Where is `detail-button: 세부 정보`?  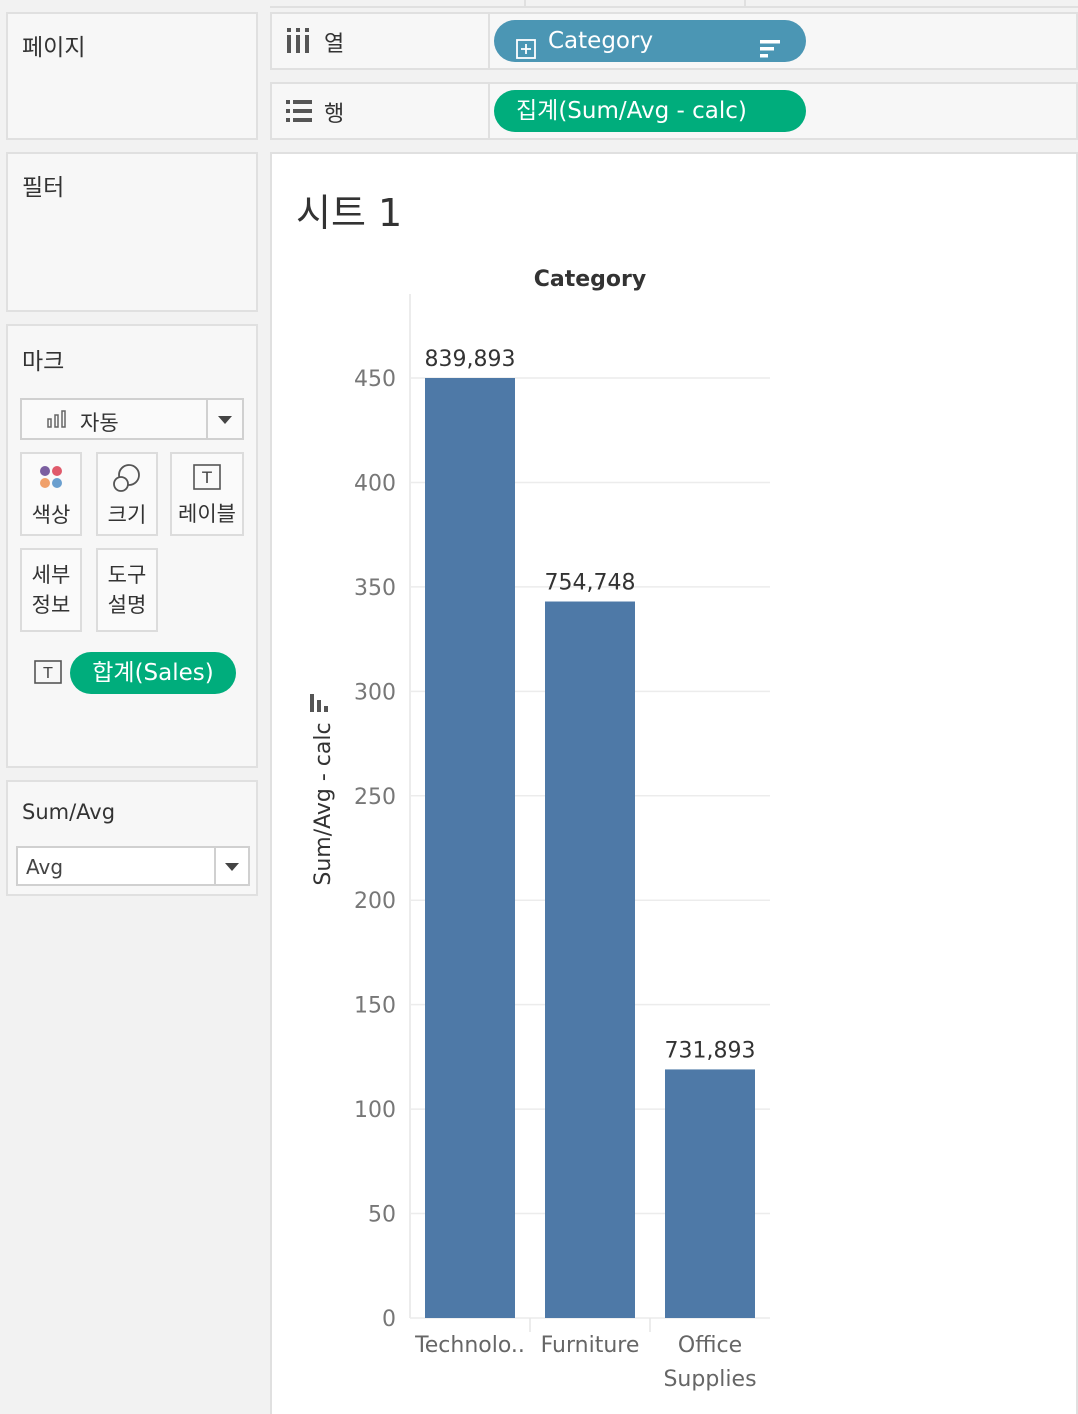
detail-button: 세부 정보 is located at coordinates (51, 590).